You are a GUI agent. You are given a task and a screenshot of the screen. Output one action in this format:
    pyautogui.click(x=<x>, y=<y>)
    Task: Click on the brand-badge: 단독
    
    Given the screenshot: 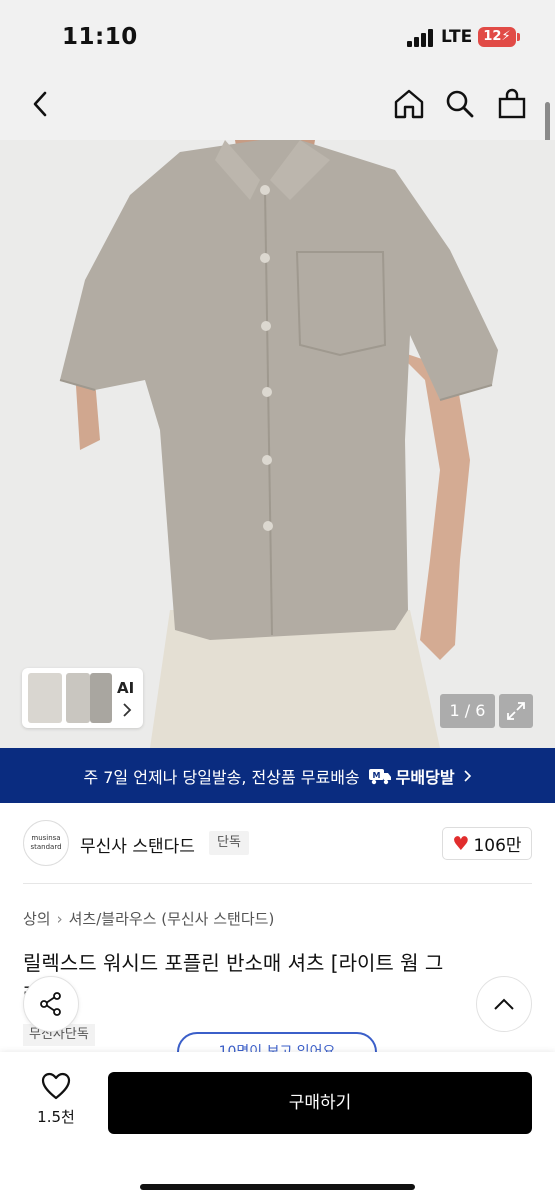 What is the action you would take?
    pyautogui.click(x=229, y=843)
    